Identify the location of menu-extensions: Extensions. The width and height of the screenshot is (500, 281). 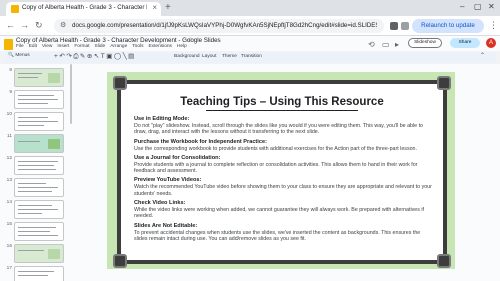
(159, 46).